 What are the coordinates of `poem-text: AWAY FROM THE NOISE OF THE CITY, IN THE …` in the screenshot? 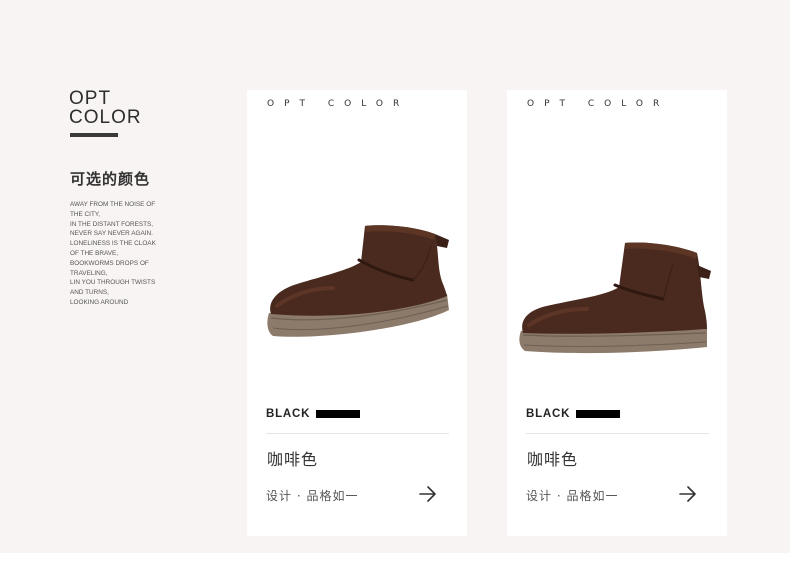 It's located at (120, 254).